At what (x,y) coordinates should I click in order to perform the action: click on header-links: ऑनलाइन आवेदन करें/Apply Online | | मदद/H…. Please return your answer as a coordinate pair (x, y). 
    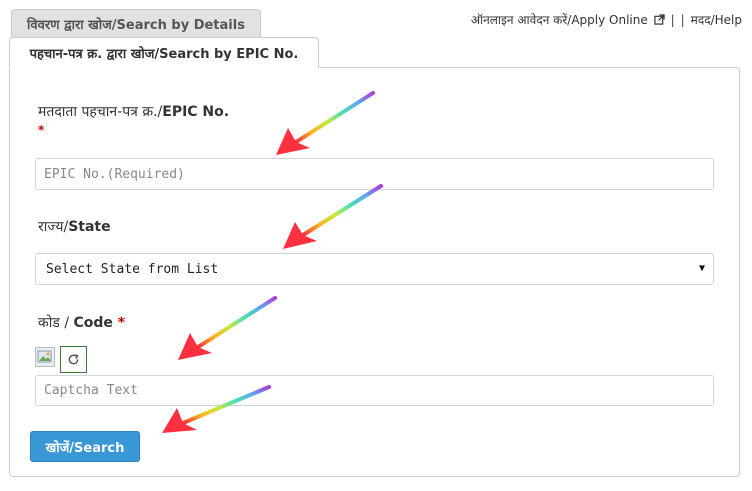
    Looking at the image, I should click on (606, 19).